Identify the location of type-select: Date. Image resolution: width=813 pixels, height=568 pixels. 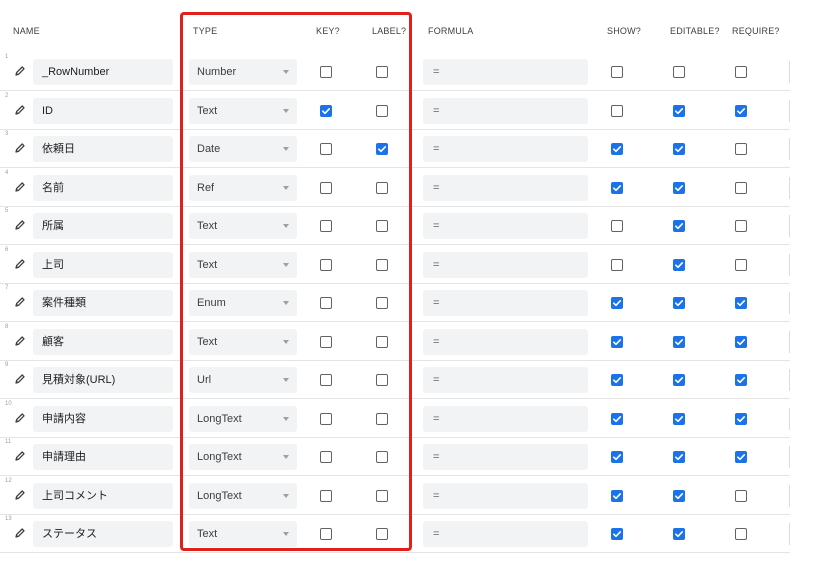
(243, 149).